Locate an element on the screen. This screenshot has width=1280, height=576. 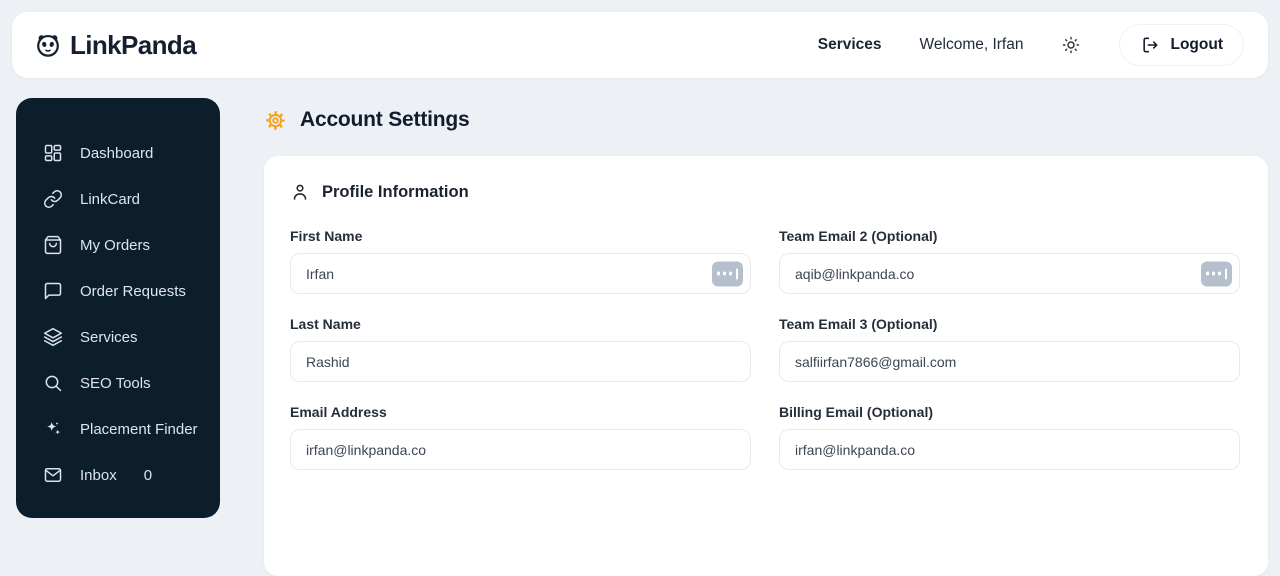
linkpanda-logo: LinkPanda is located at coordinates (115, 45).